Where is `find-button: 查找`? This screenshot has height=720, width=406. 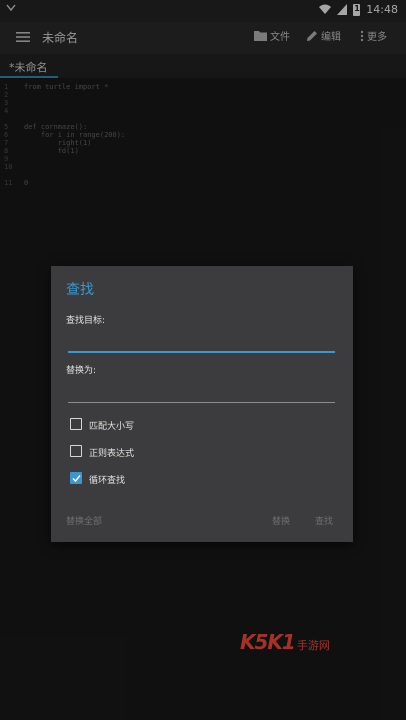
find-button: 查找 is located at coordinates (324, 520).